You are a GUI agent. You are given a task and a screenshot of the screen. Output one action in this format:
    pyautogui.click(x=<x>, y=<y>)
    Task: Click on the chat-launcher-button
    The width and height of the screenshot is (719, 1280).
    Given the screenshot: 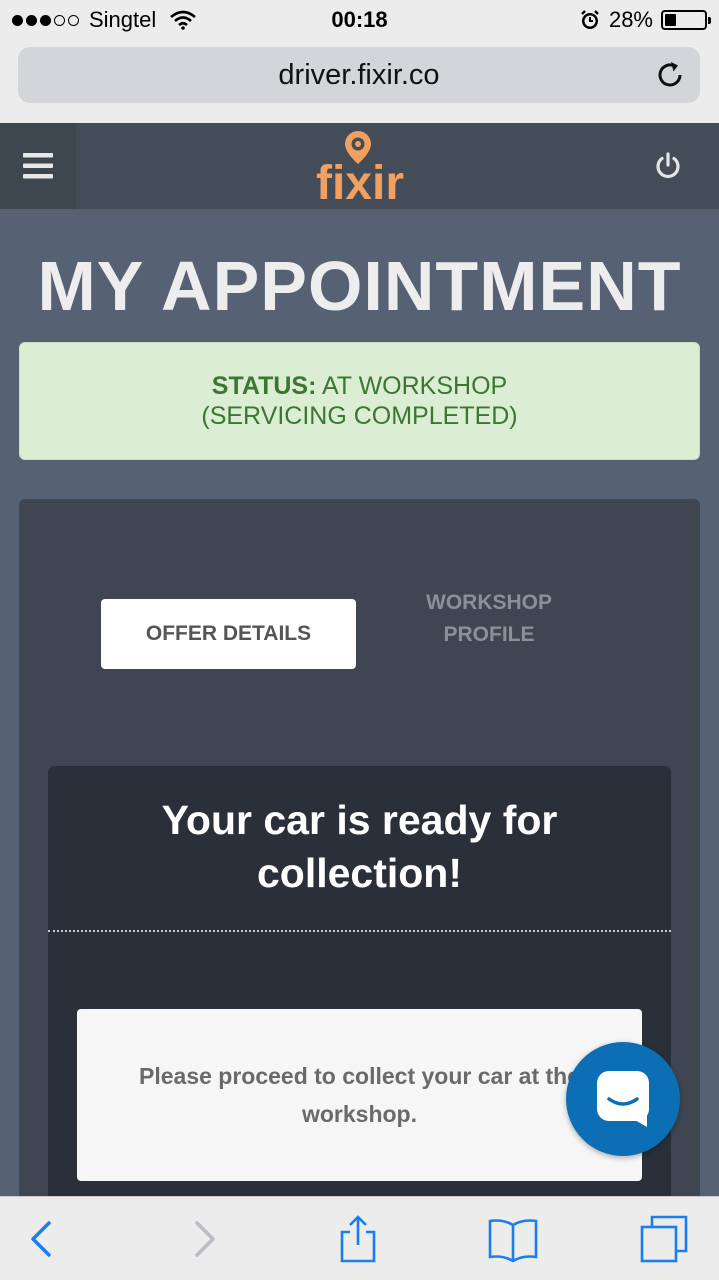 What is the action you would take?
    pyautogui.click(x=623, y=1099)
    